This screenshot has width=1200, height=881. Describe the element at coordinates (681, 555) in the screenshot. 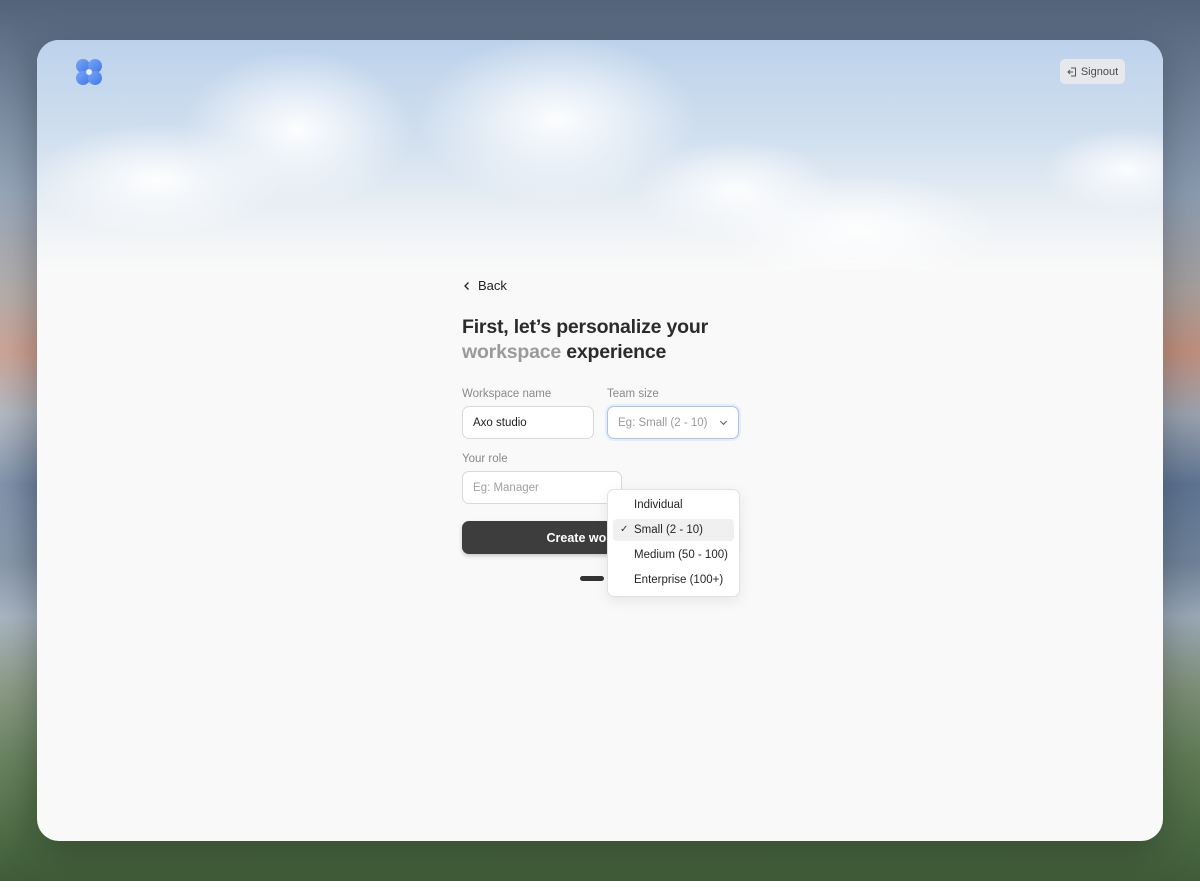

I see `option-label: Medium (50 - 100)` at that location.